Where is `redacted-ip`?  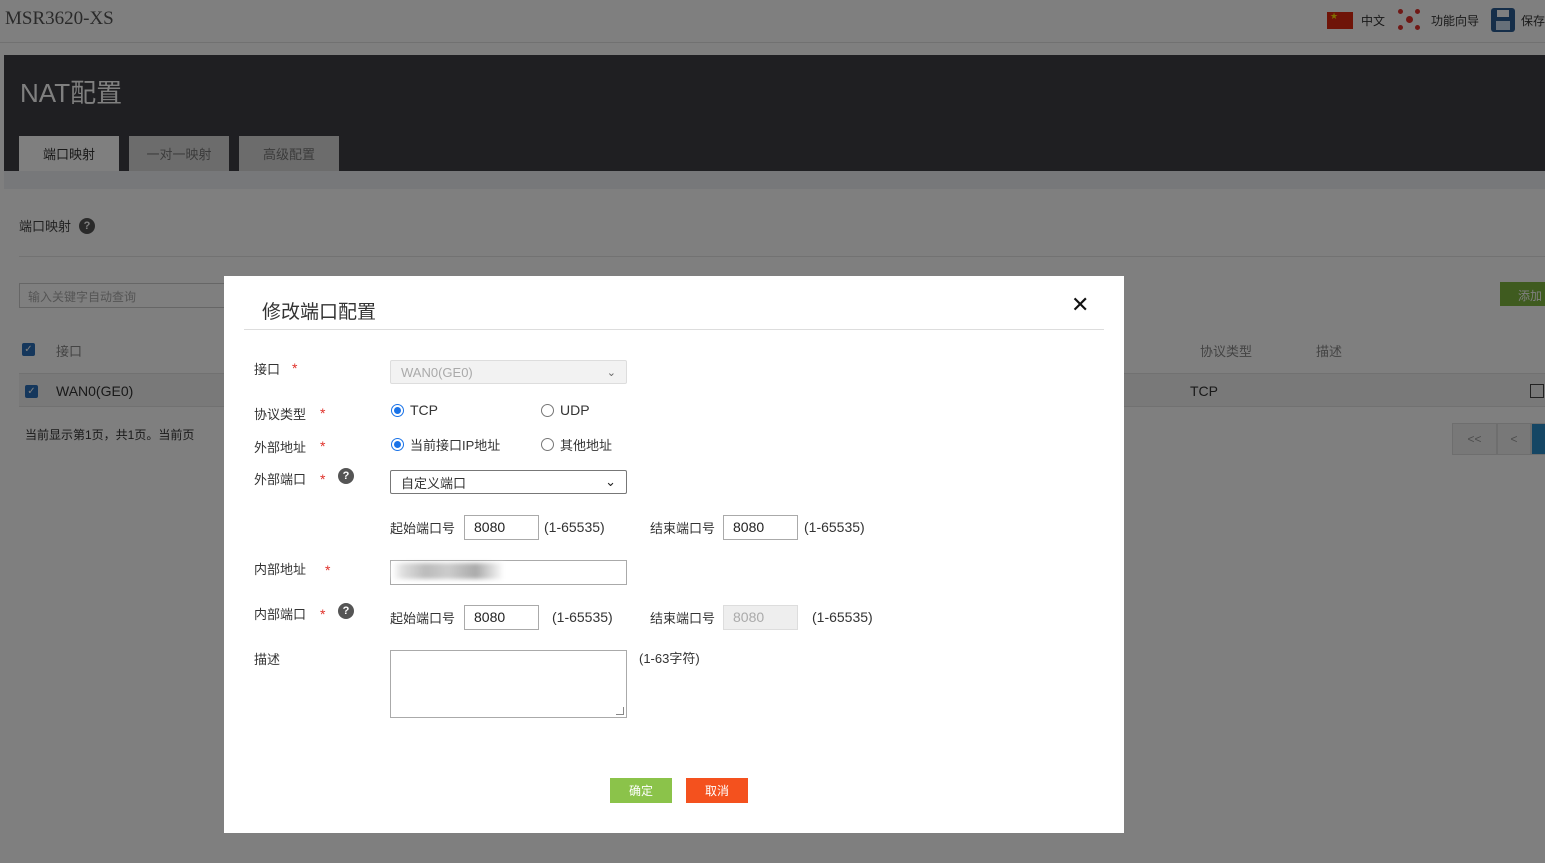
redacted-ip is located at coordinates (448, 571).